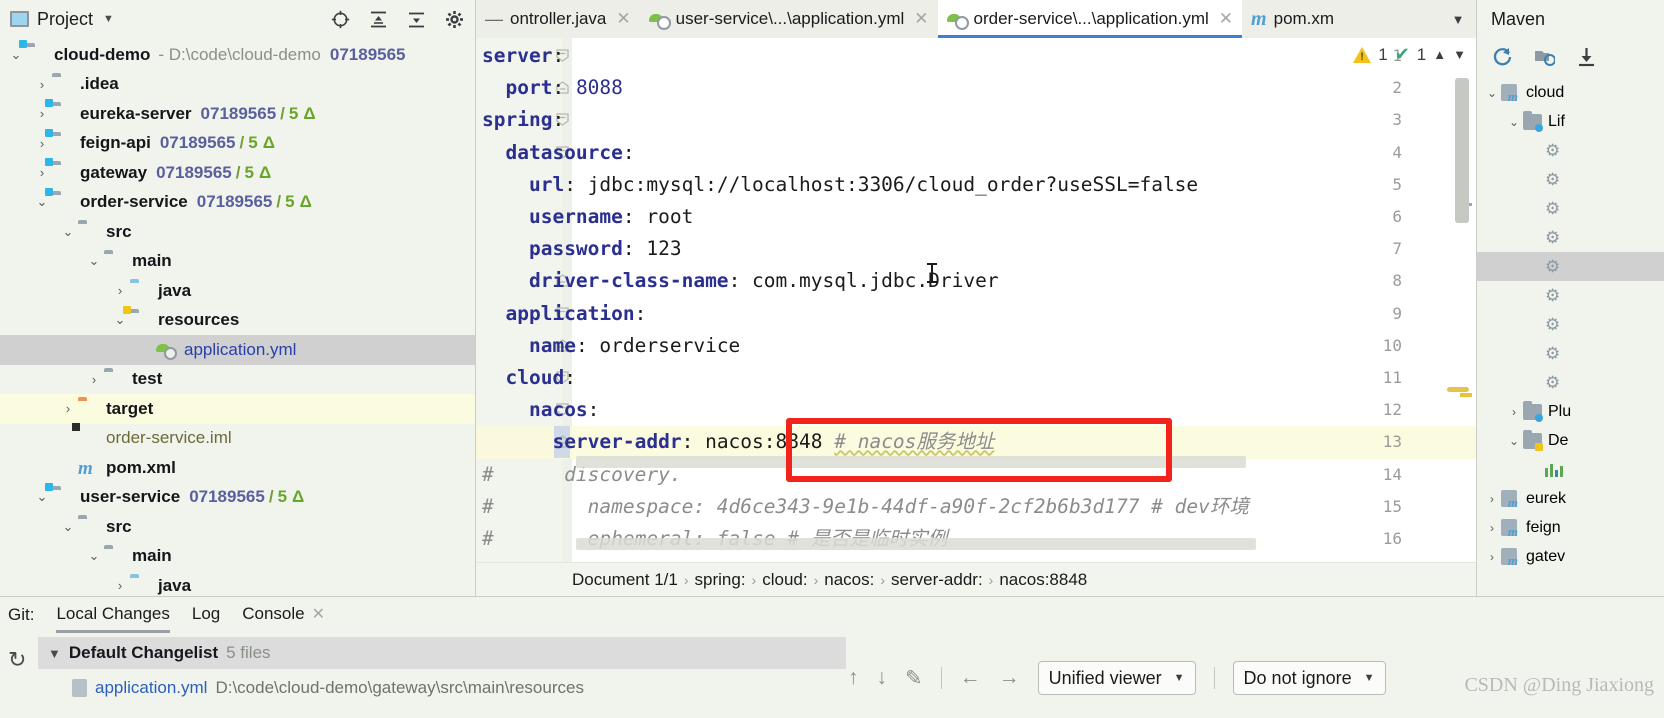  I want to click on code-line-6: username: root, so click(587, 217).